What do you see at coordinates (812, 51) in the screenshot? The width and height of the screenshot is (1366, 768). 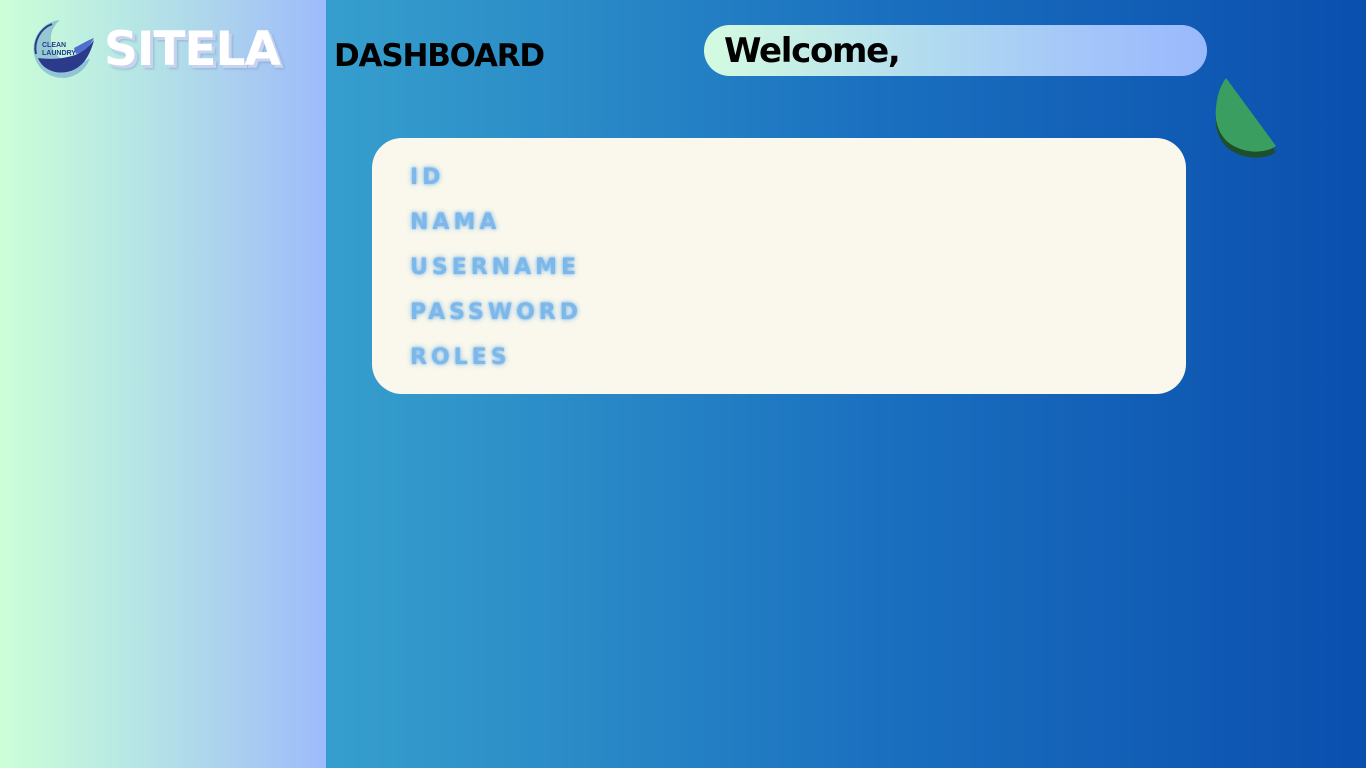 I see `welcome-text: Welcome,` at bounding box center [812, 51].